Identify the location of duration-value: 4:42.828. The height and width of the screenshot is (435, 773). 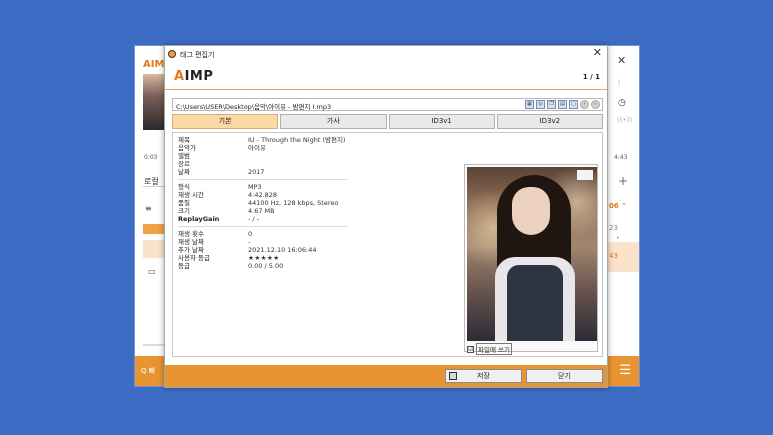
(263, 195).